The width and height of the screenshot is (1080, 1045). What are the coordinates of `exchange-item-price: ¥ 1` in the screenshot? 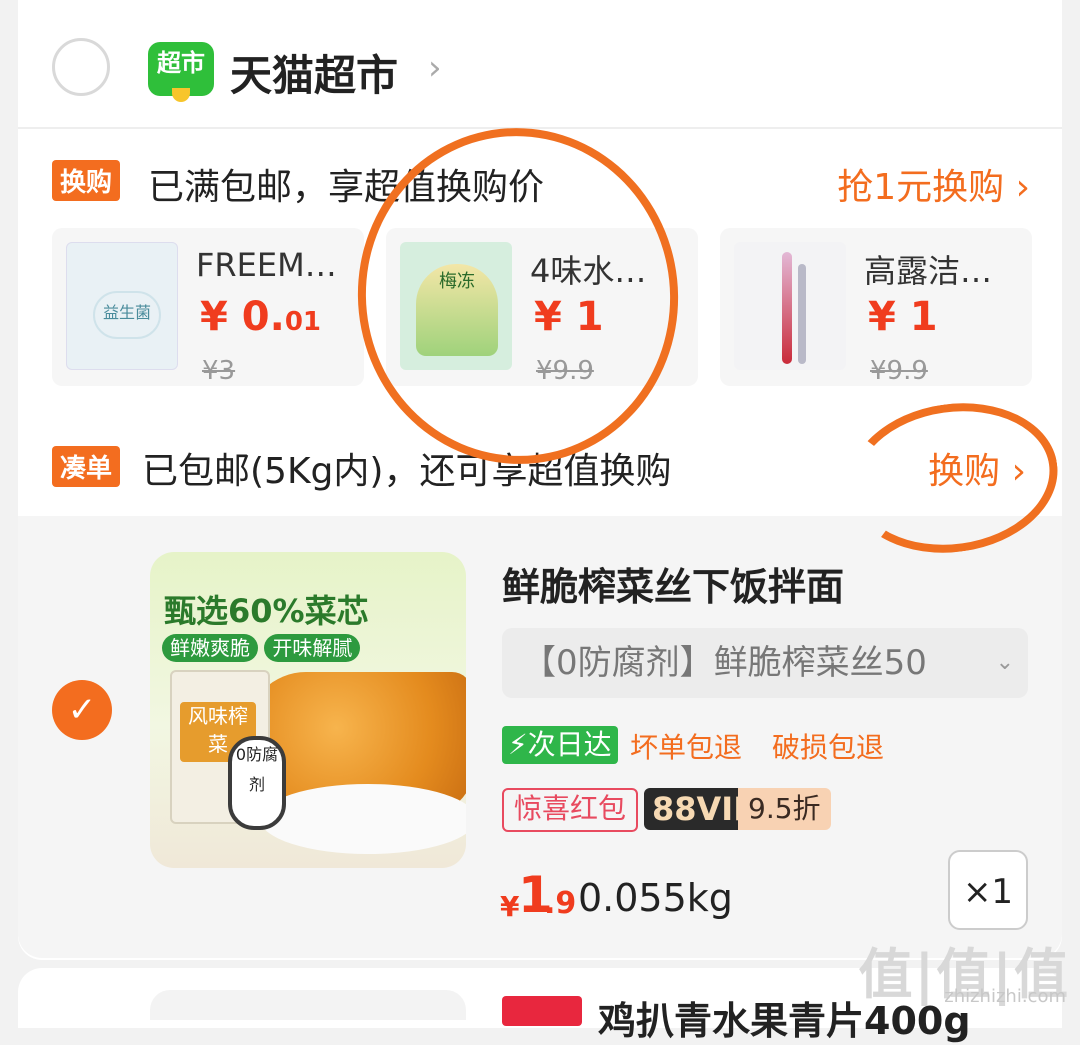 It's located at (903, 317).